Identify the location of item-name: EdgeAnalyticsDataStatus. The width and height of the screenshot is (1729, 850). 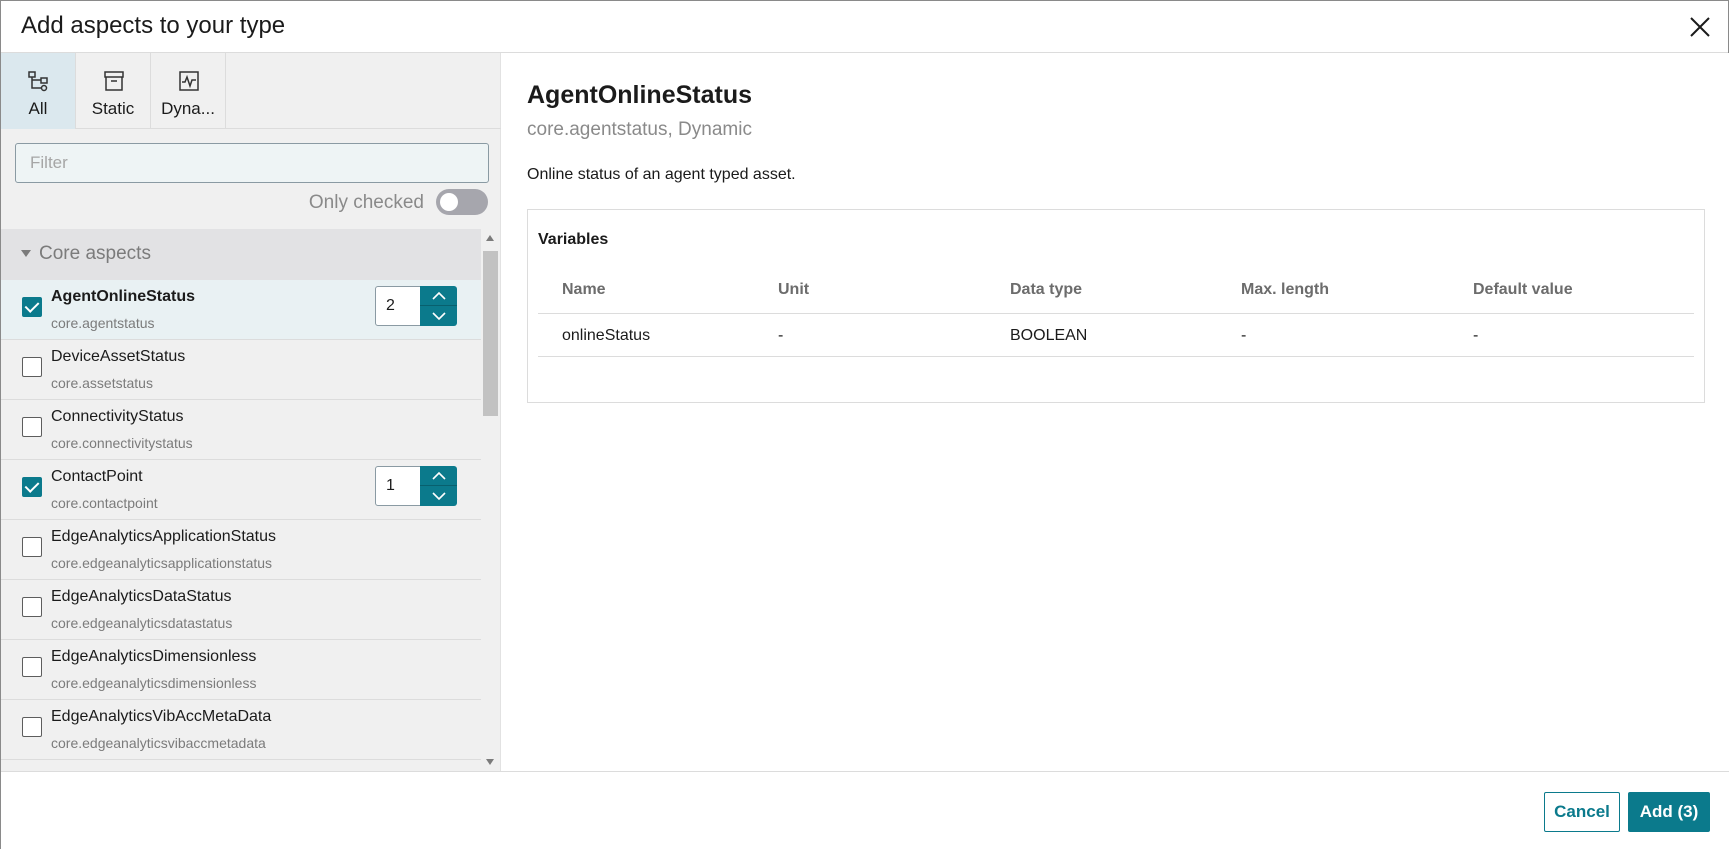
(141, 596).